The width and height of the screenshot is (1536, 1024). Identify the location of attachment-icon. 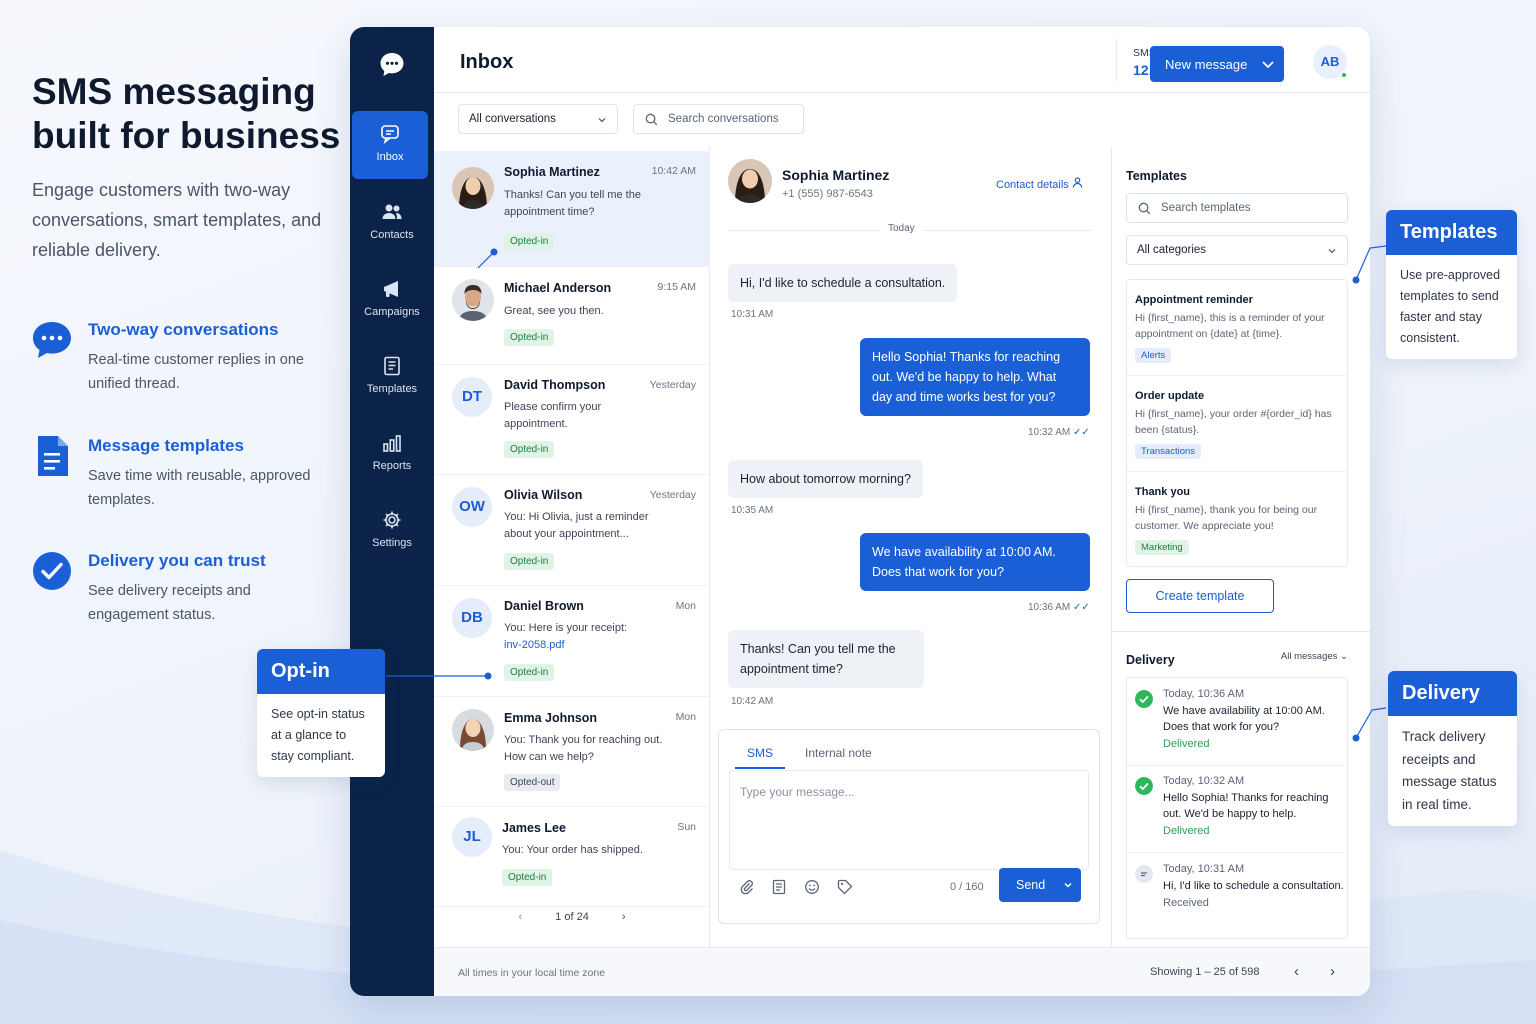
(747, 887).